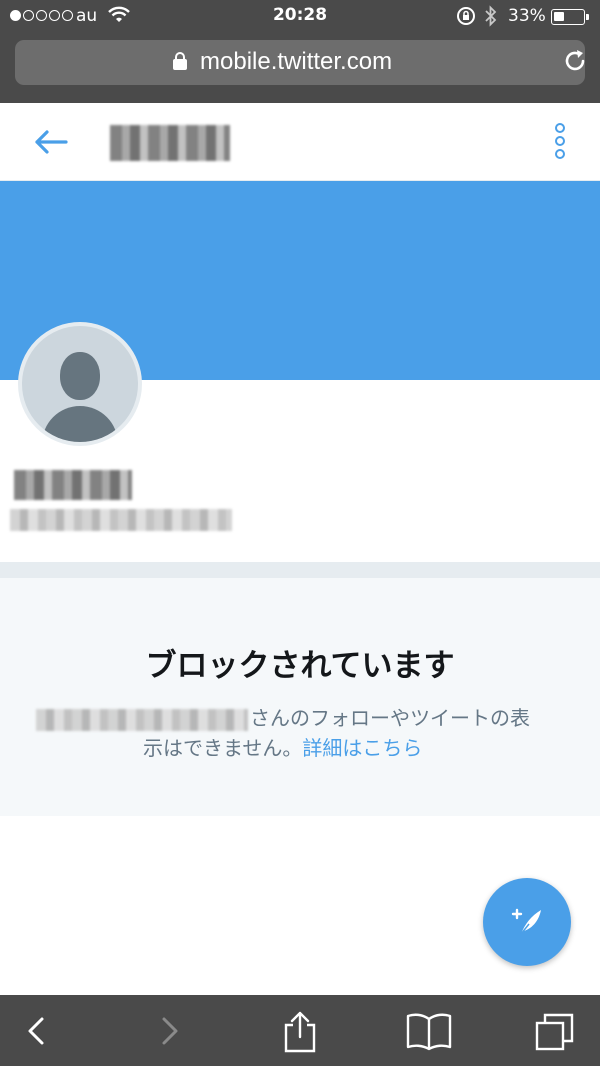 The width and height of the screenshot is (600, 1066). What do you see at coordinates (52, 142) in the screenshot?
I see `back-arrow-icon` at bounding box center [52, 142].